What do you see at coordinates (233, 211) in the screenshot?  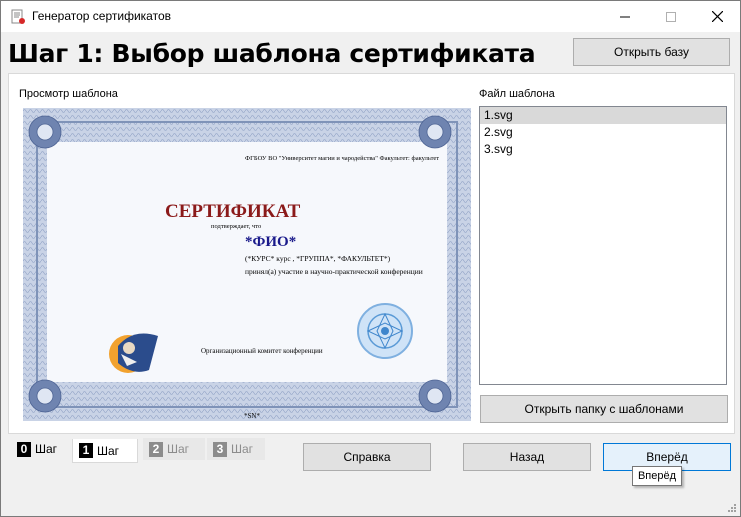 I see `cert-title: СЕРТИФИКАТ` at bounding box center [233, 211].